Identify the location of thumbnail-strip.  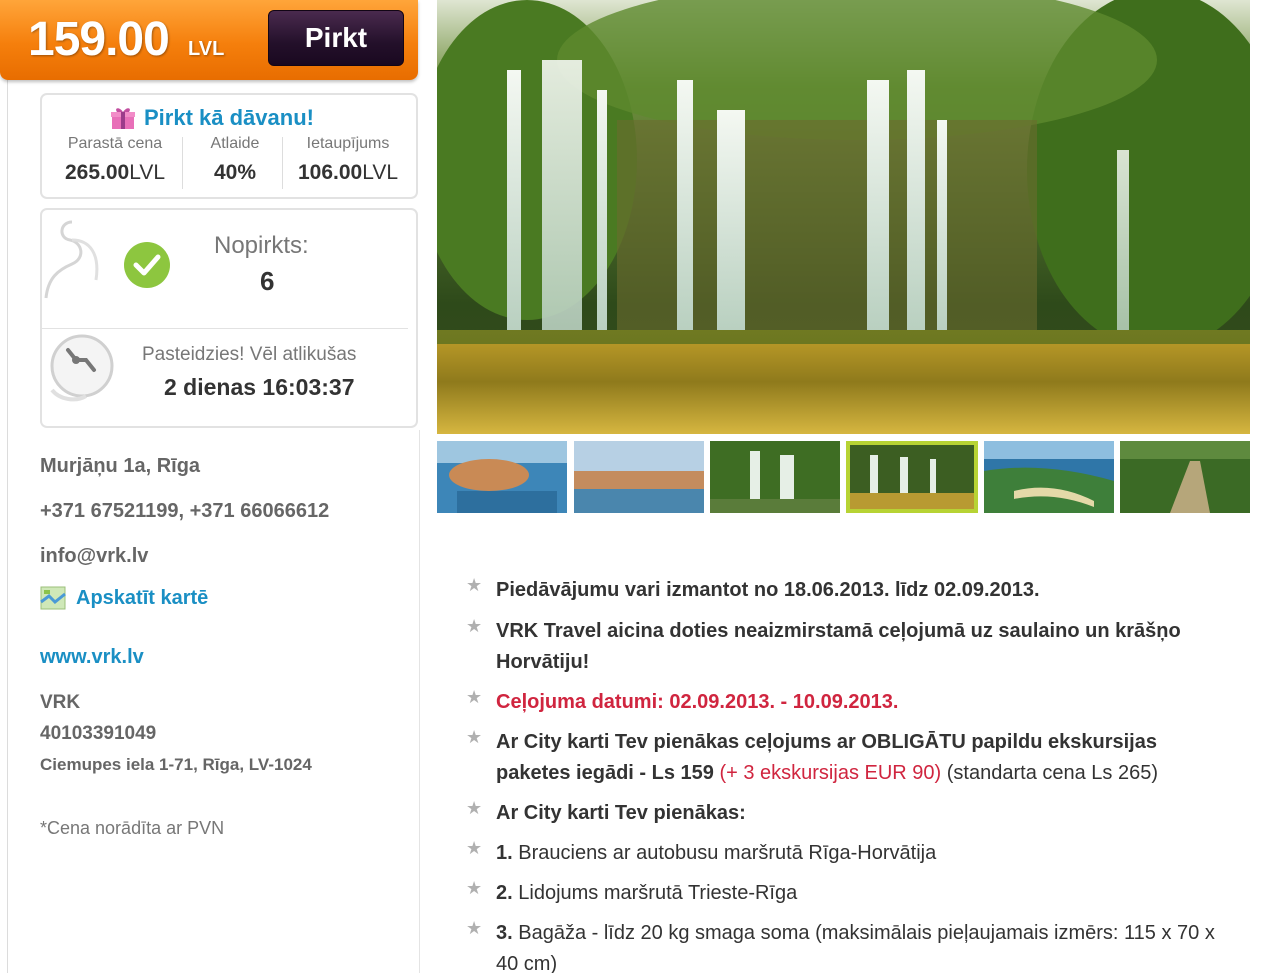
(843, 477).